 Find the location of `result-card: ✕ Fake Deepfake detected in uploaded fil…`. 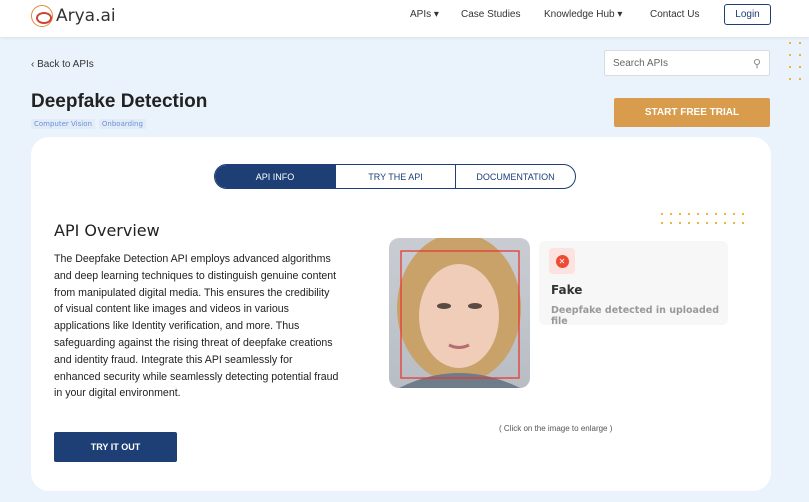

result-card: ✕ Fake Deepfake detected in uploaded fil… is located at coordinates (633, 284).